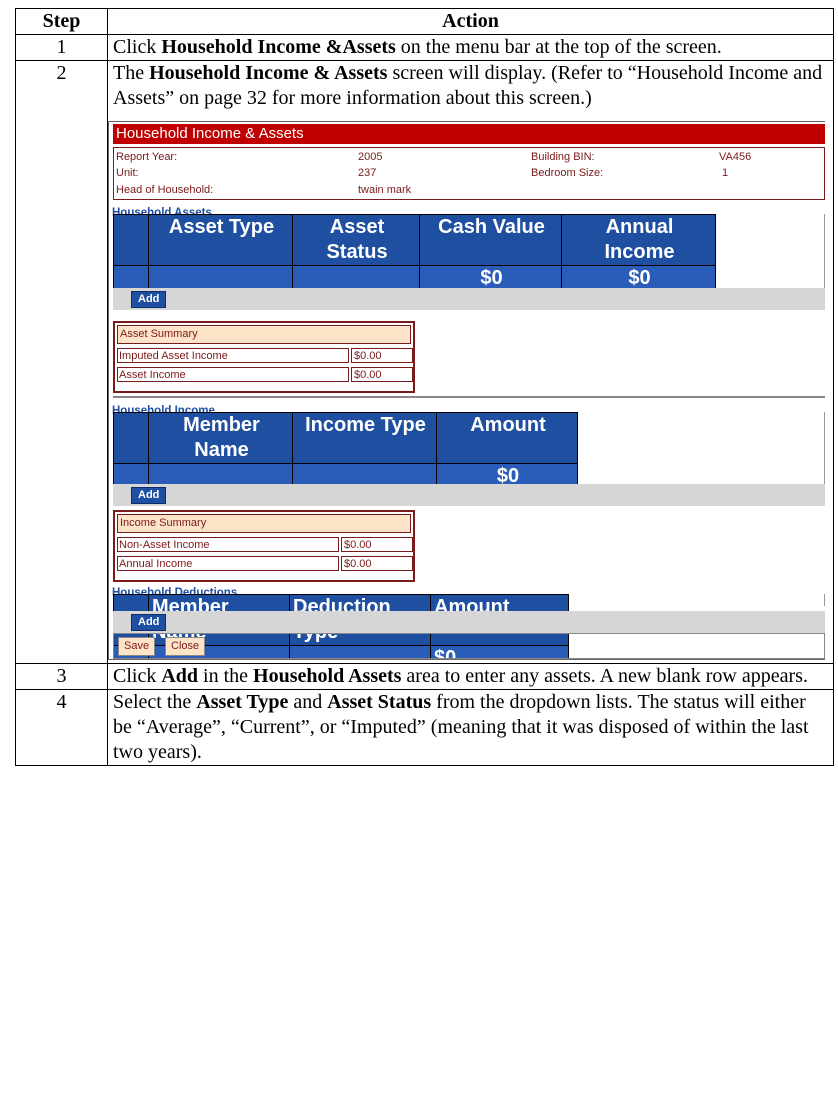 The image size is (838, 1105). Describe the element at coordinates (61, 47) in the screenshot. I see `step-number: 1` at that location.